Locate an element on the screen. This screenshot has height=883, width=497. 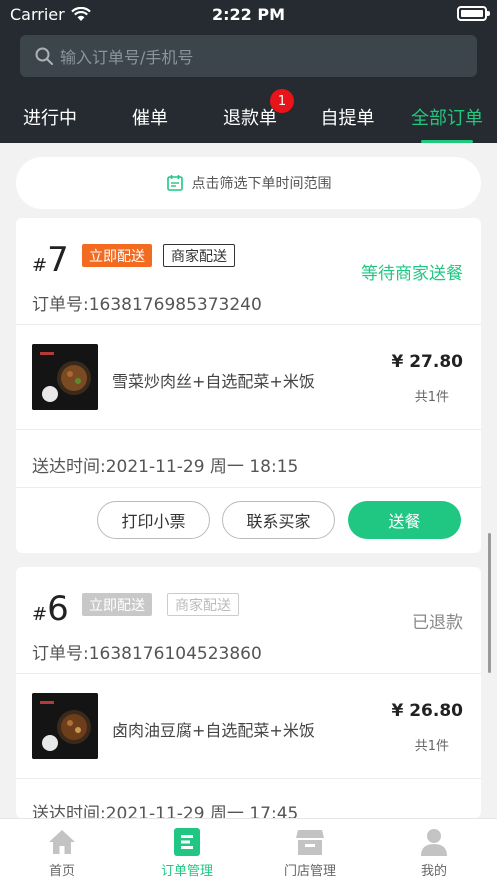
search-input: 输入订单号/手机号 is located at coordinates (248, 56).